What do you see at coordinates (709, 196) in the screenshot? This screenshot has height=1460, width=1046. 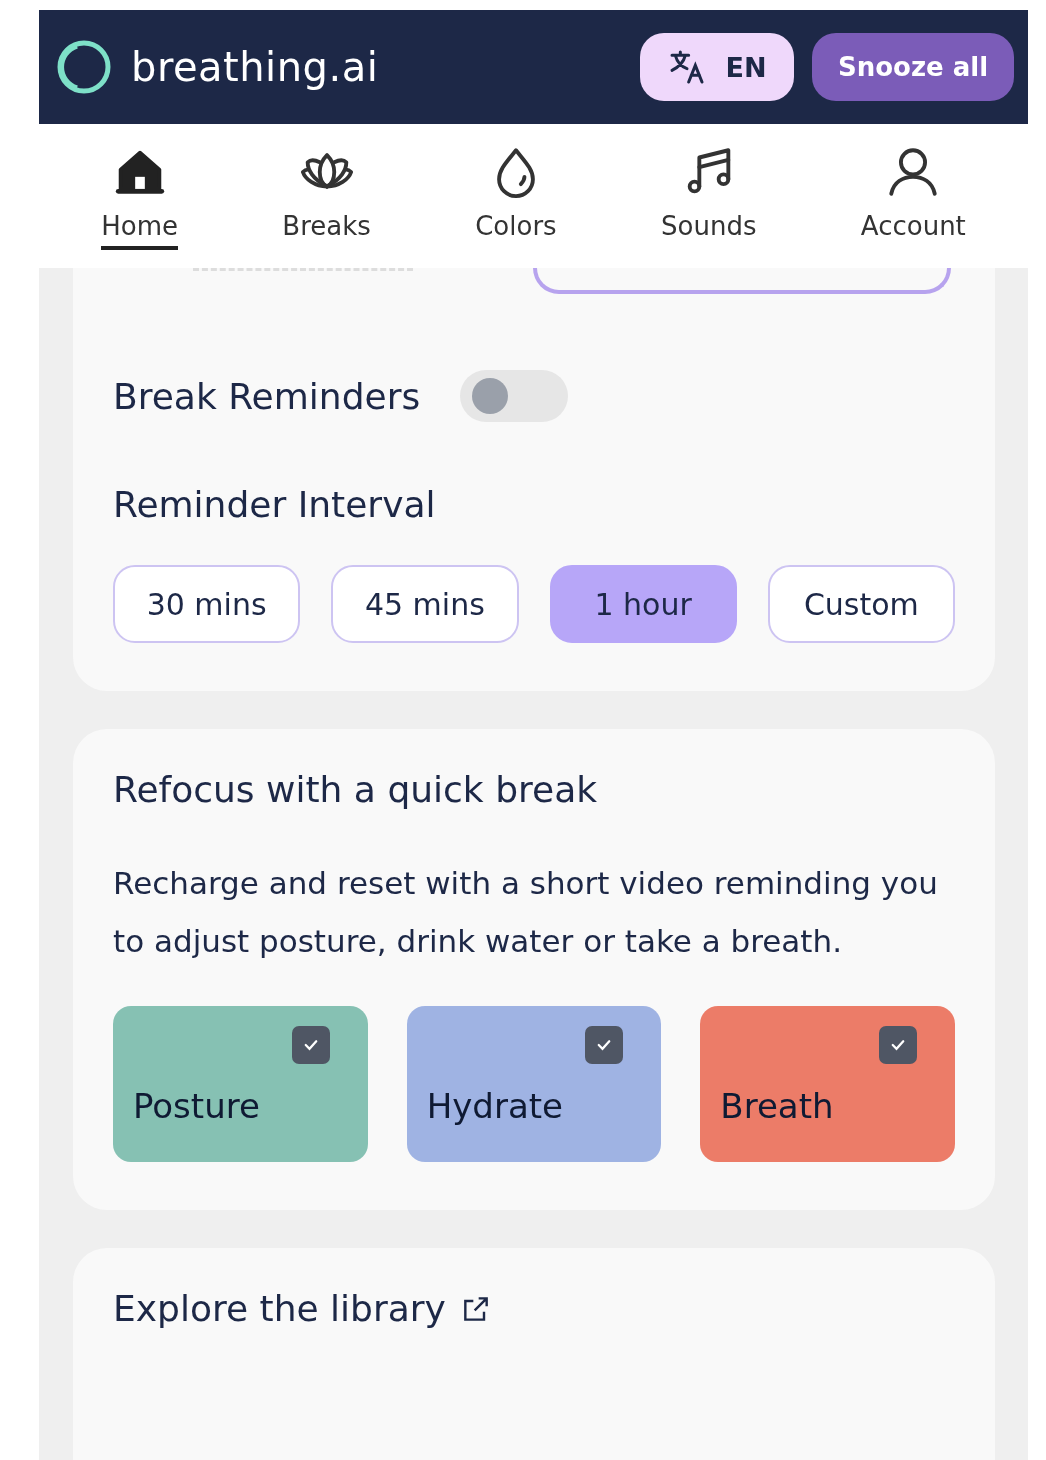 I see `nav-tab: Sounds` at bounding box center [709, 196].